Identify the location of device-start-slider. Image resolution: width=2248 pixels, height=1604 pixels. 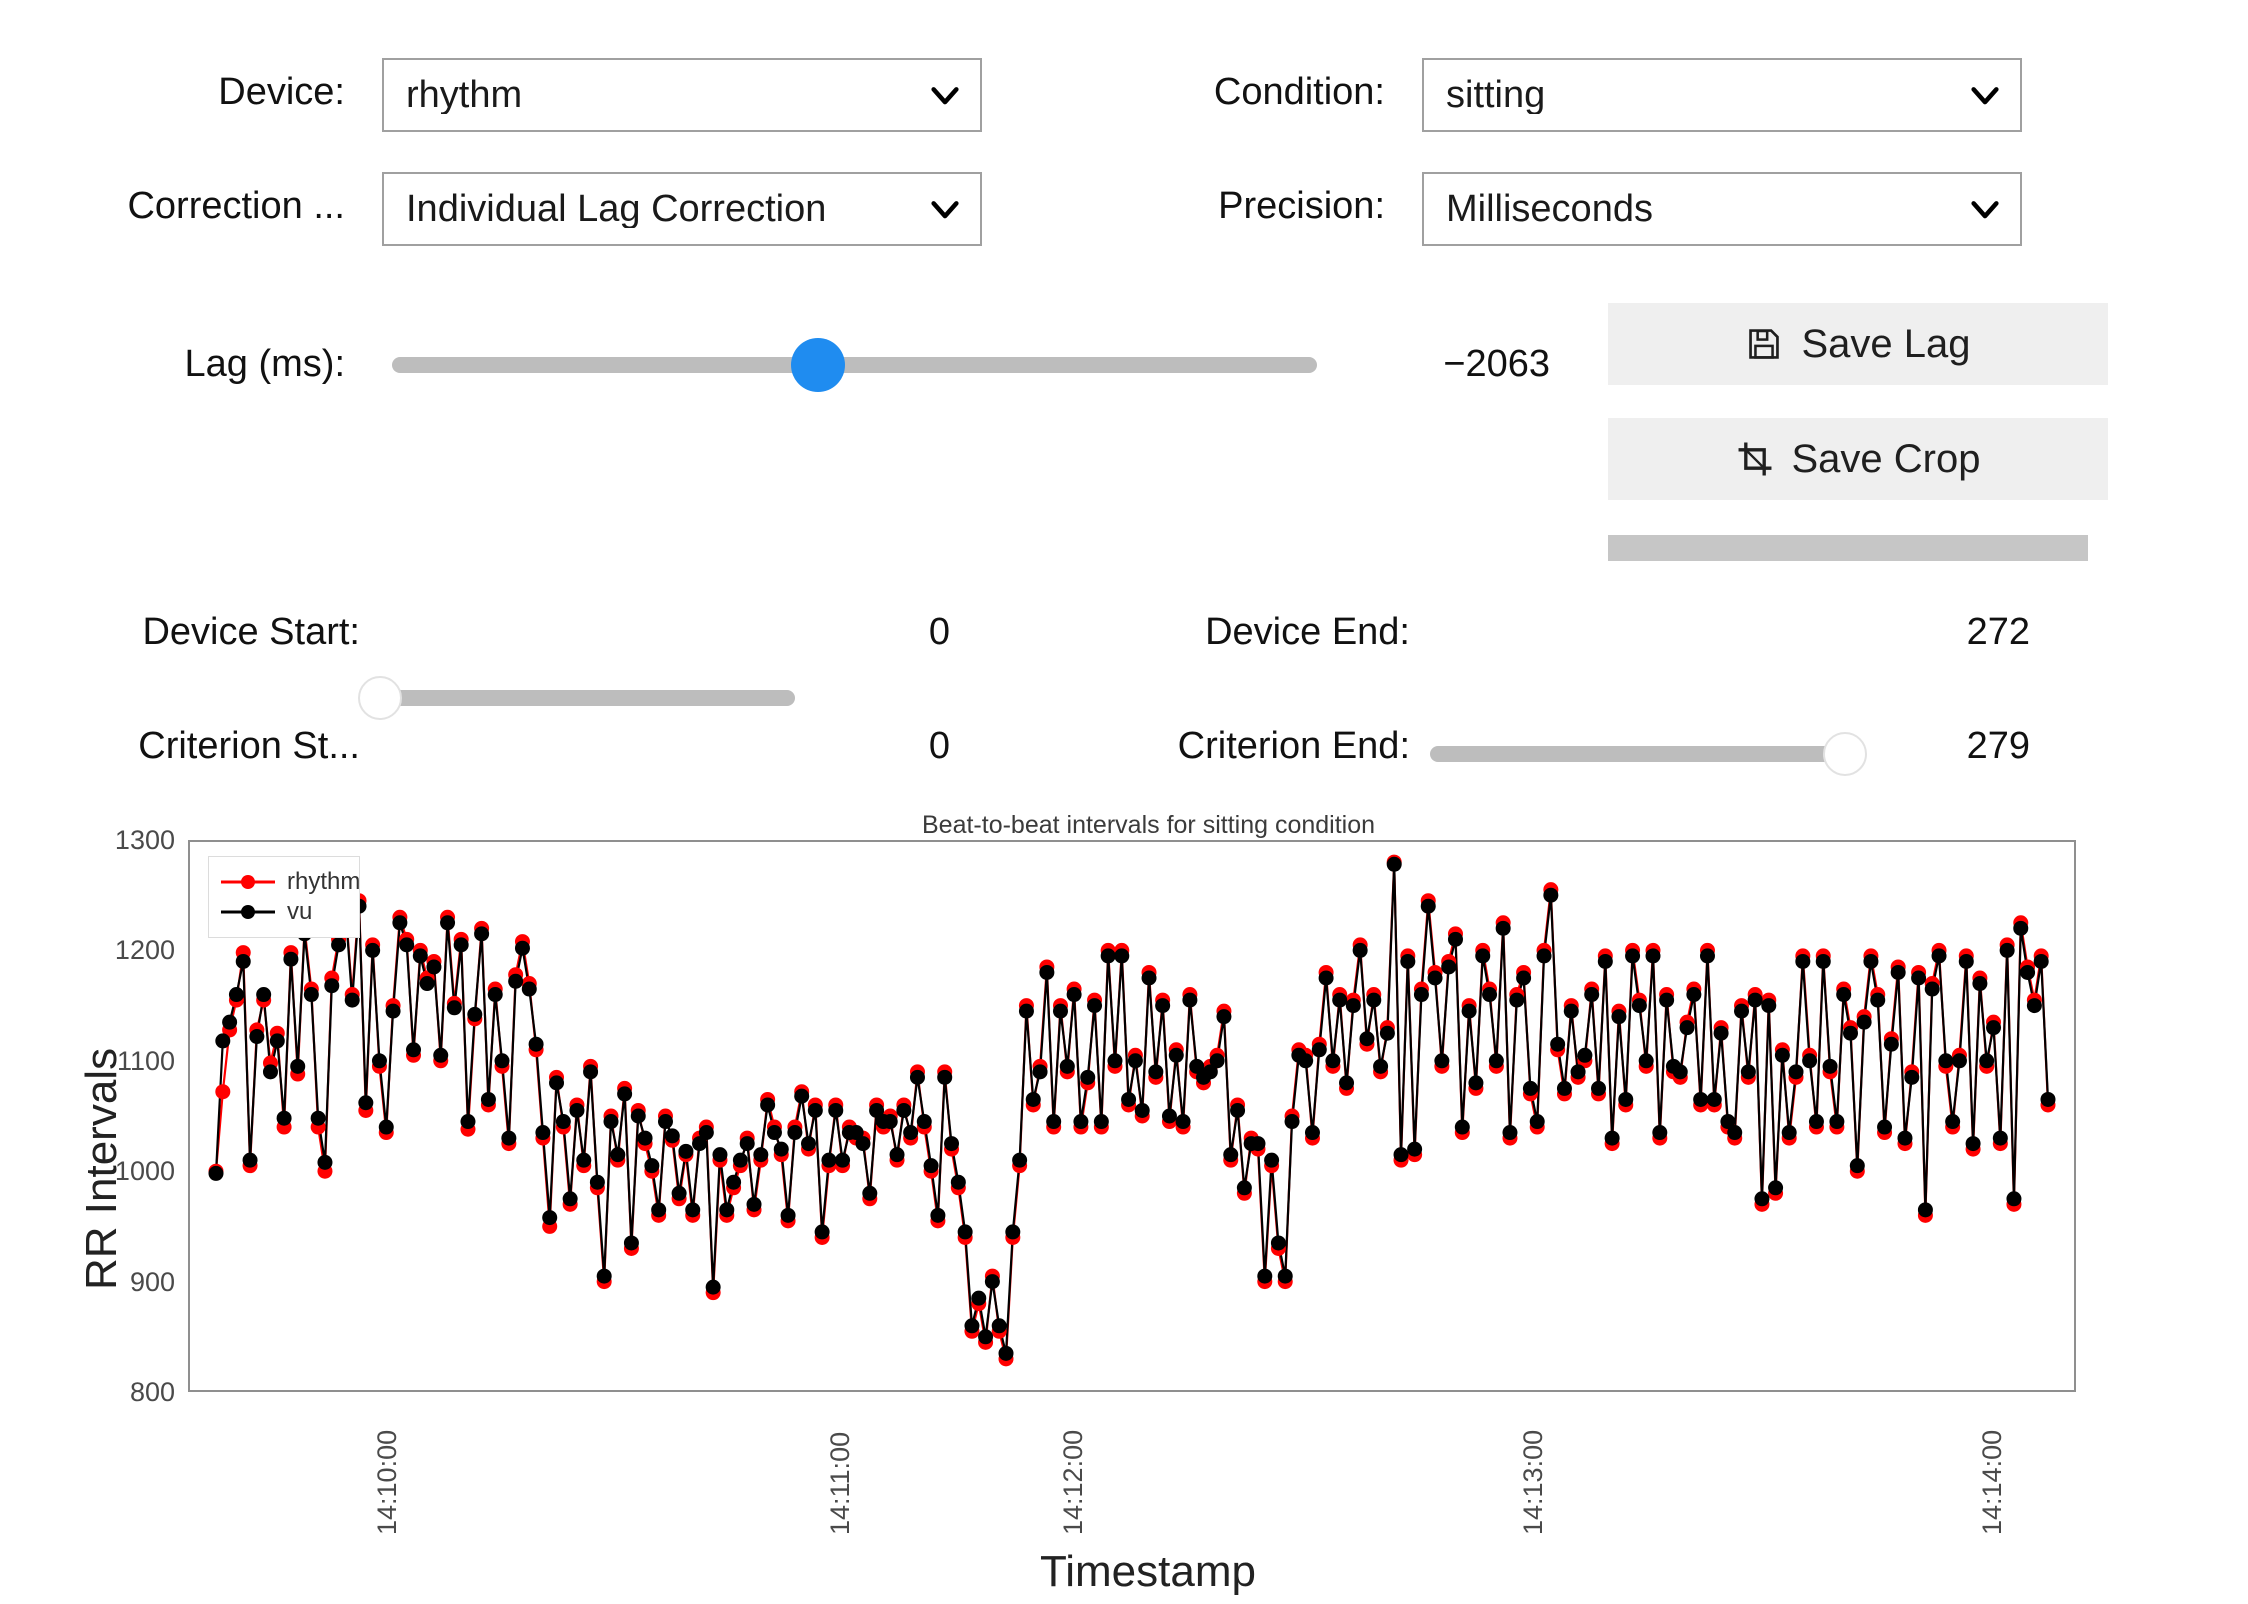
(576, 698).